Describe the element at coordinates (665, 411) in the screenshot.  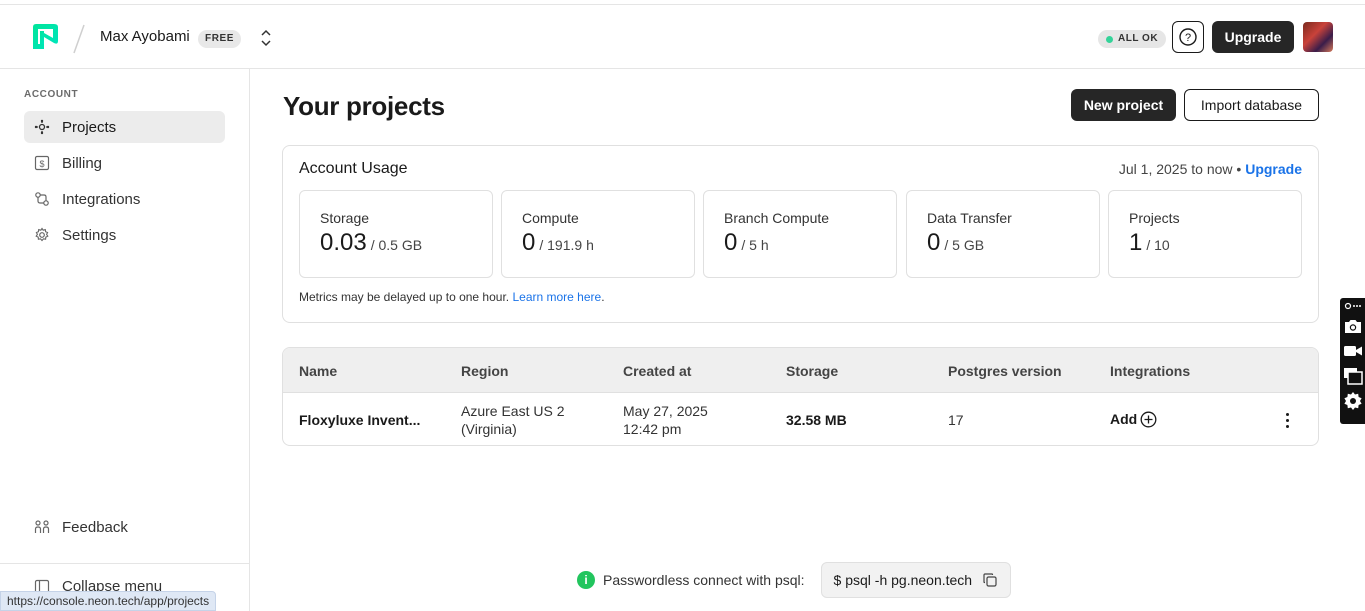
I see `created-date: May 27, 2025` at that location.